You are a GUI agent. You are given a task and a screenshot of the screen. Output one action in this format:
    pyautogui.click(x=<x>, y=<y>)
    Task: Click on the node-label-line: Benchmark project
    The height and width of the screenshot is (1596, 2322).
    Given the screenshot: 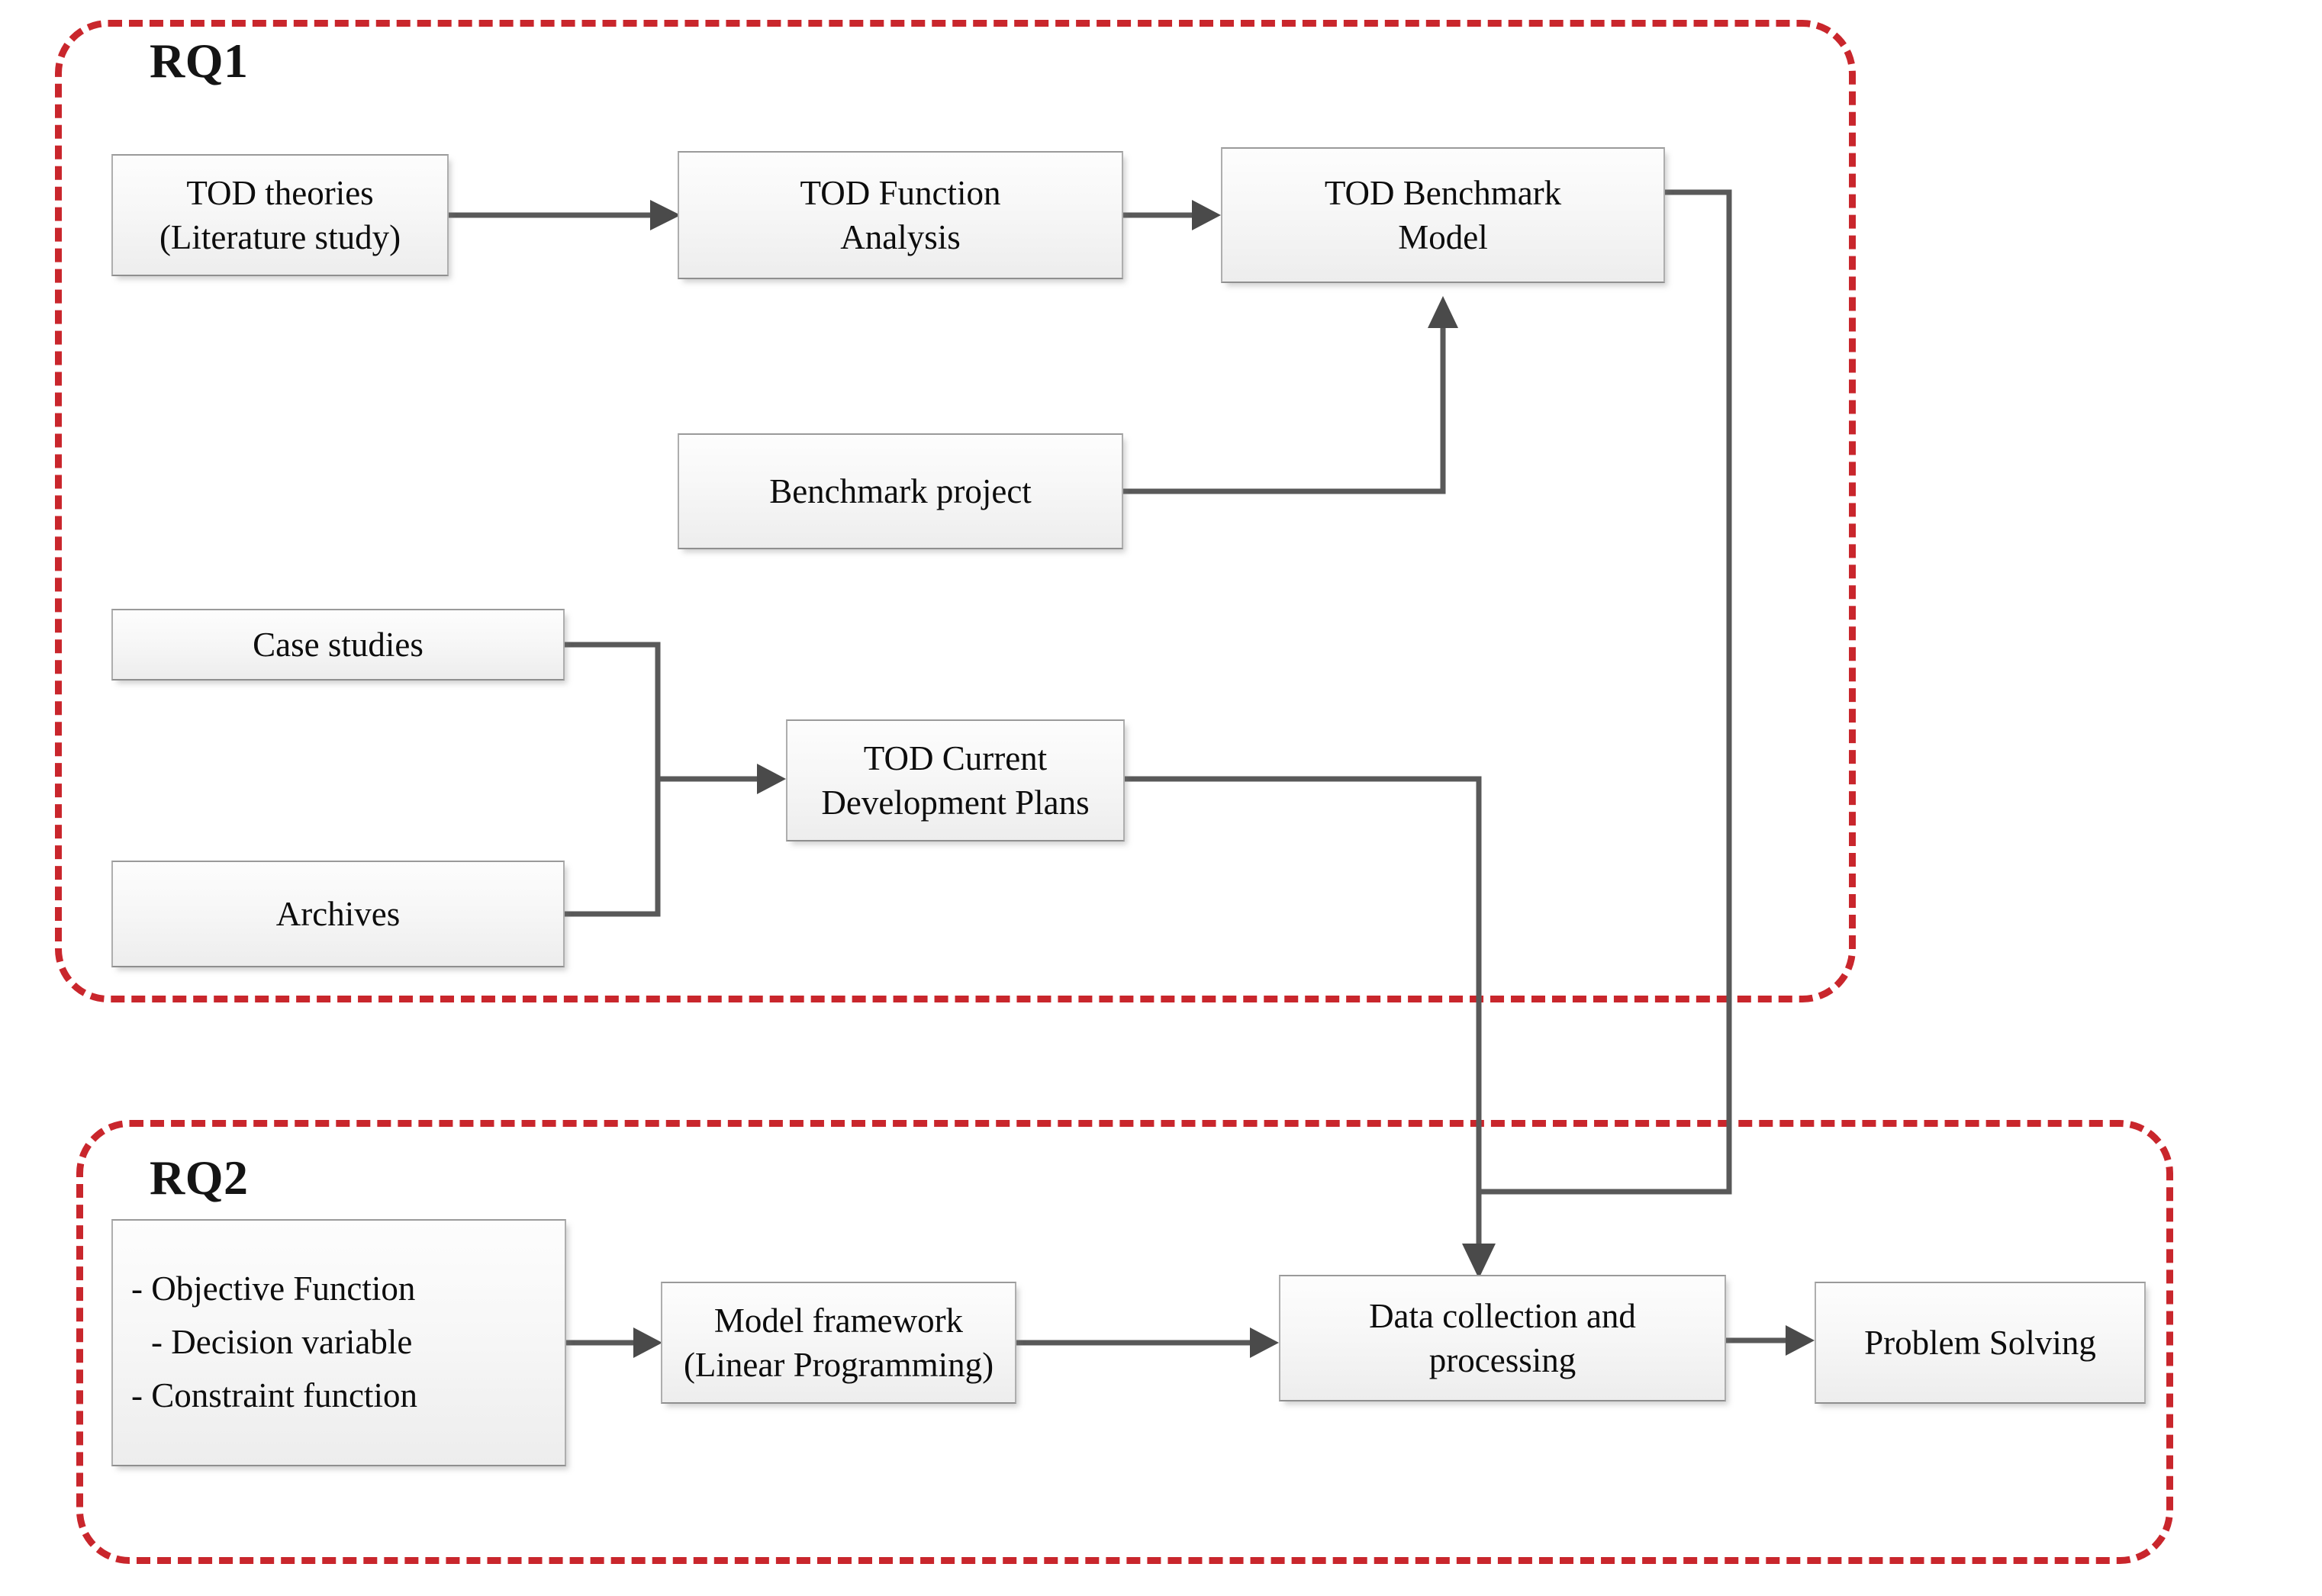 What is the action you would take?
    pyautogui.click(x=901, y=490)
    